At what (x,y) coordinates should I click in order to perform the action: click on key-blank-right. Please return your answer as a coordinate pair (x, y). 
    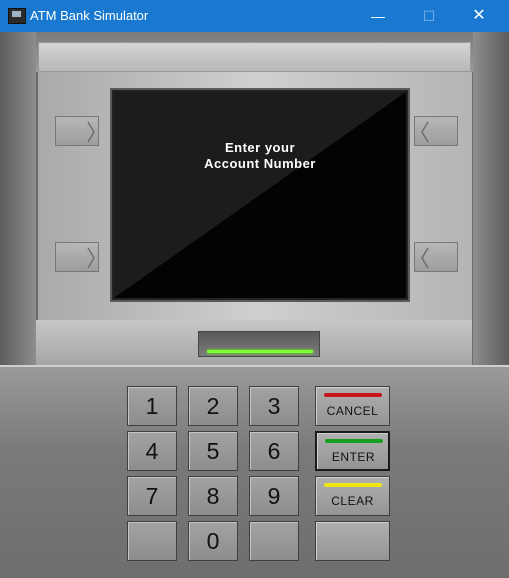
    Looking at the image, I should click on (274, 541).